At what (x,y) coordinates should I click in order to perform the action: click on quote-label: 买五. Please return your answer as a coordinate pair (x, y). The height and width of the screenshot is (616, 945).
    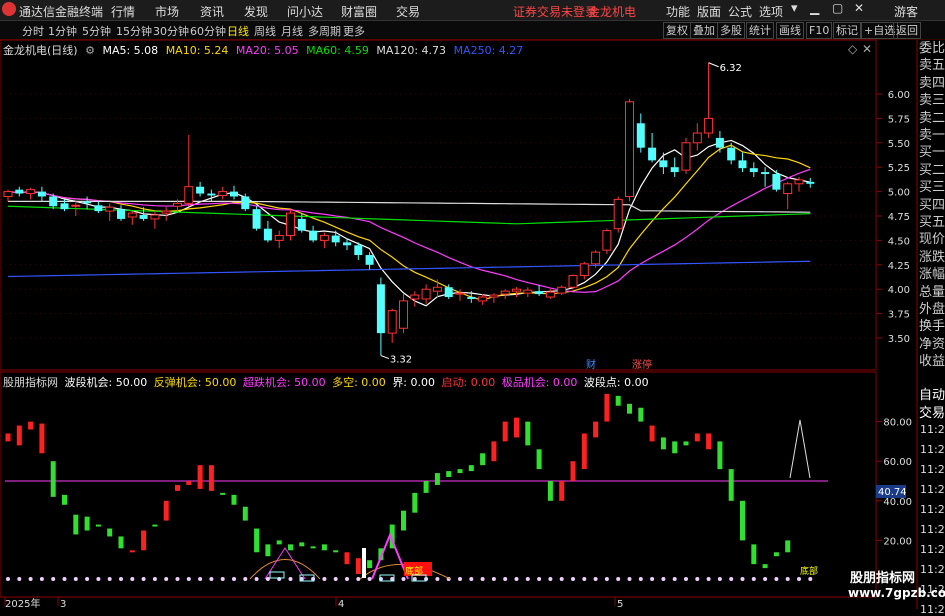
    Looking at the image, I should click on (932, 222).